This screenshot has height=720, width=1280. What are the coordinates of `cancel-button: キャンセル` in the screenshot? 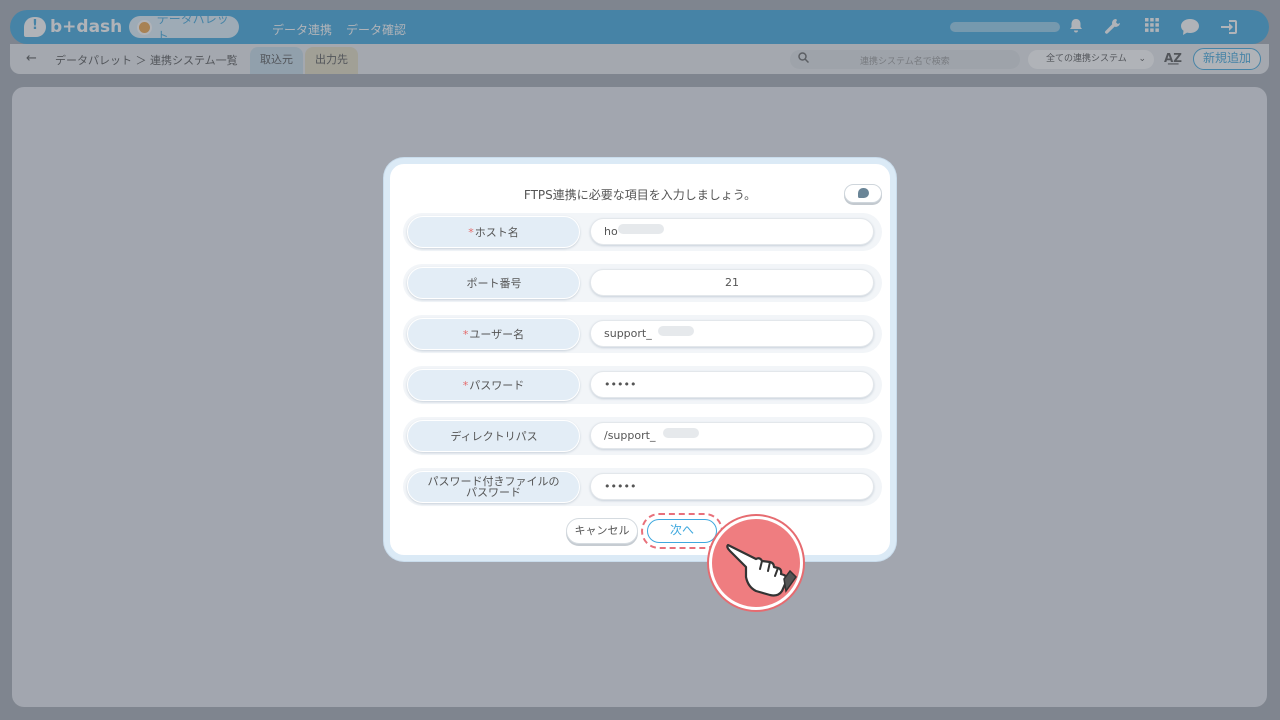 It's located at (602, 531).